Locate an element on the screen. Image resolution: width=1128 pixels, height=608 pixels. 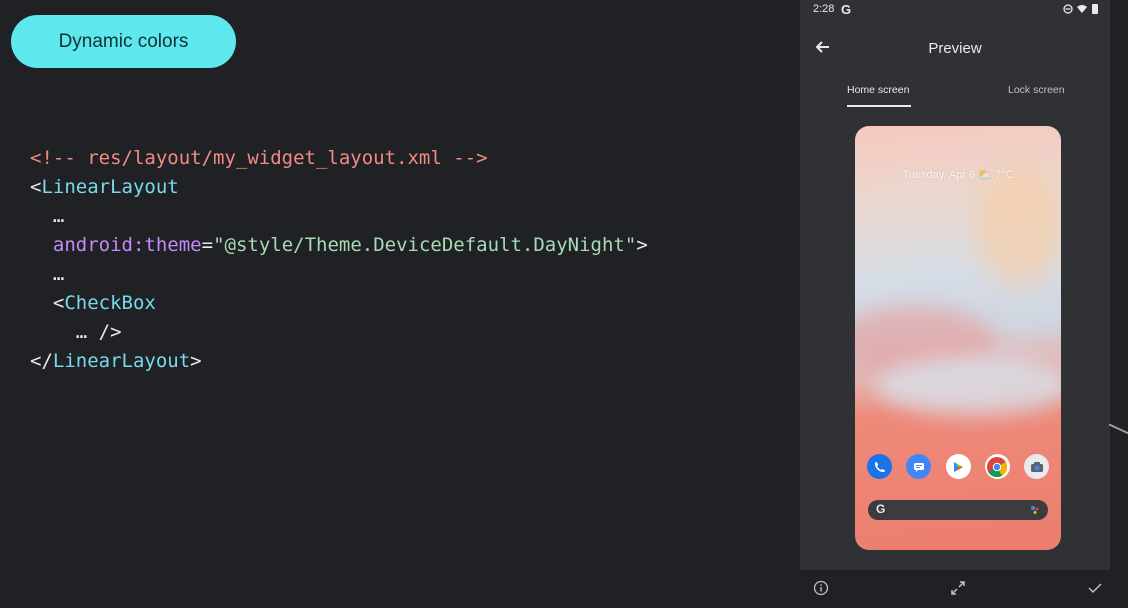
status-icons-glyphs is located at coordinates (1080, 9).